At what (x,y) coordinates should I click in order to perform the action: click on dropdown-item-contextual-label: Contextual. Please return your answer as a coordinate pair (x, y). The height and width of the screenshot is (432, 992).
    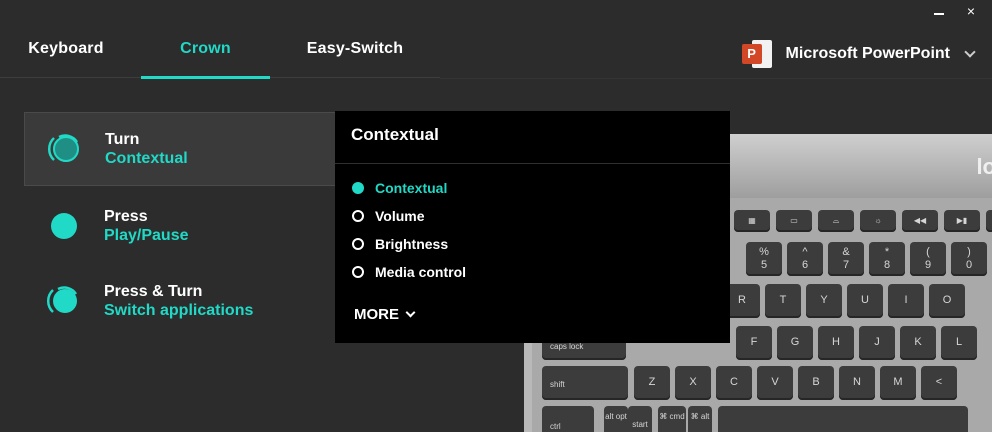
    Looking at the image, I should click on (411, 188).